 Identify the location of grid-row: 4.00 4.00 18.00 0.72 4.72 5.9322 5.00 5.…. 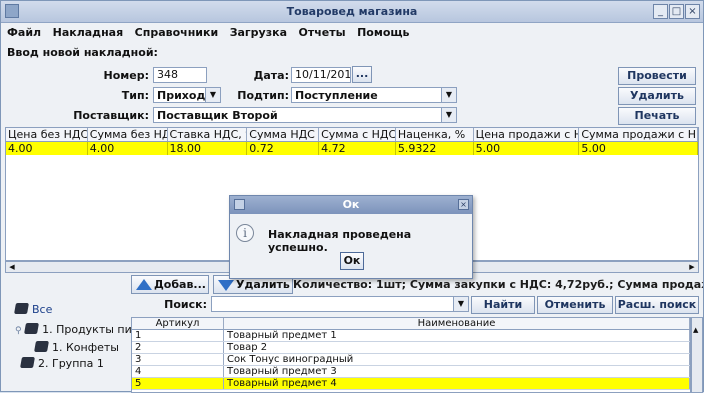
(352, 148).